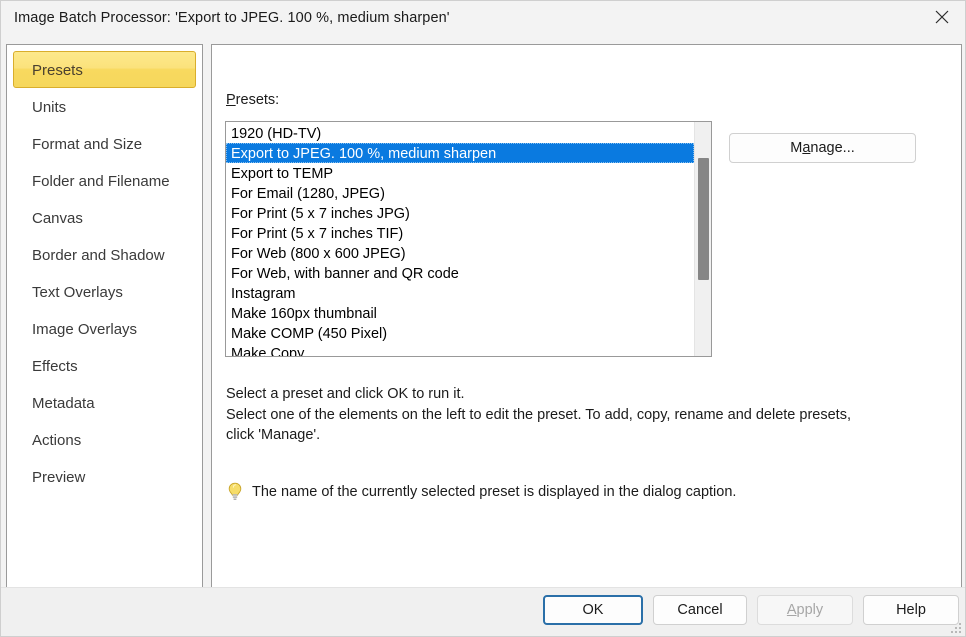 This screenshot has height=637, width=966. I want to click on close-icon, so click(942, 17).